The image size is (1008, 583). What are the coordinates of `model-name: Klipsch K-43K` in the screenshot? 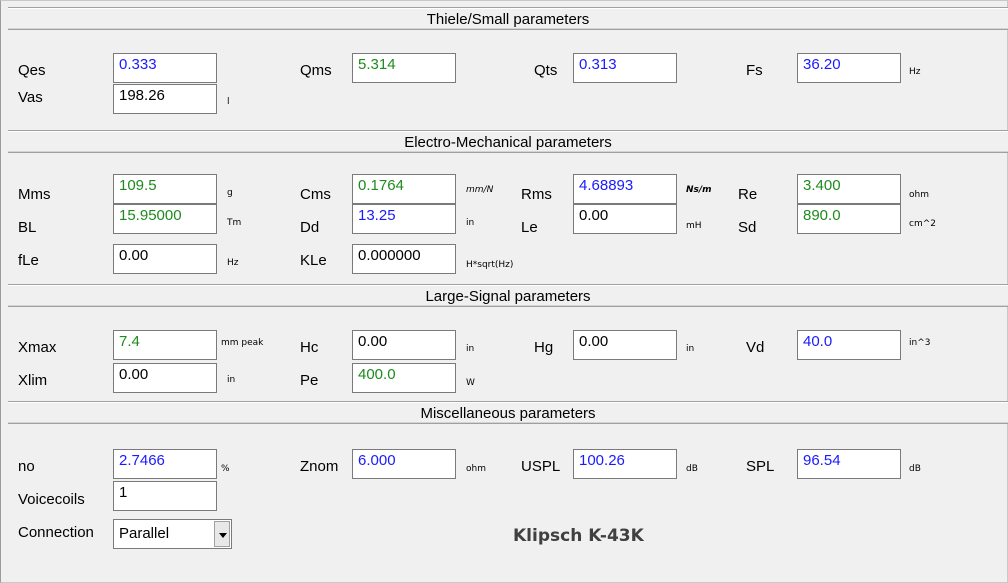 It's located at (578, 536).